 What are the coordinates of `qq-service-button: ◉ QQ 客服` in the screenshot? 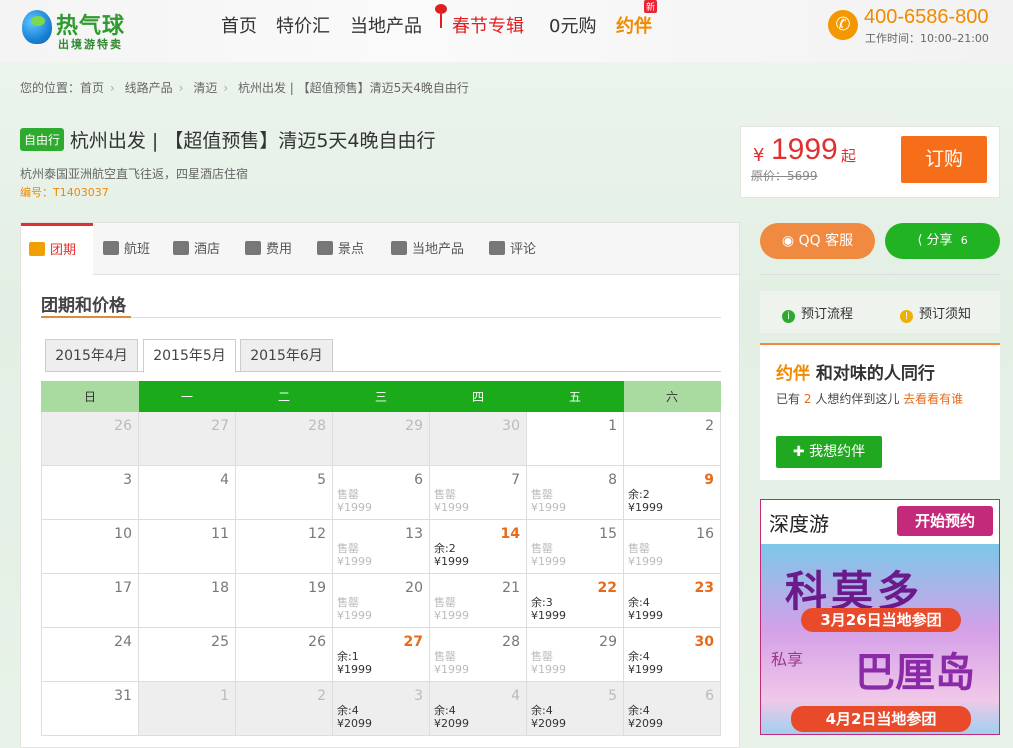 It's located at (817, 241).